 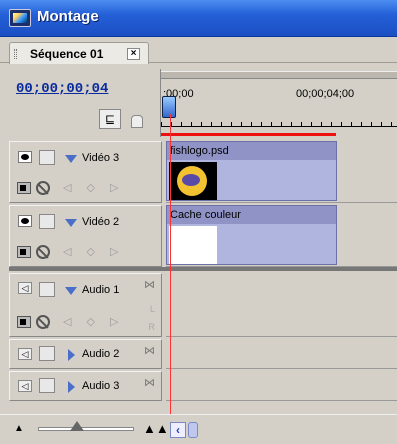 I want to click on playhead-handle, so click(x=169, y=107).